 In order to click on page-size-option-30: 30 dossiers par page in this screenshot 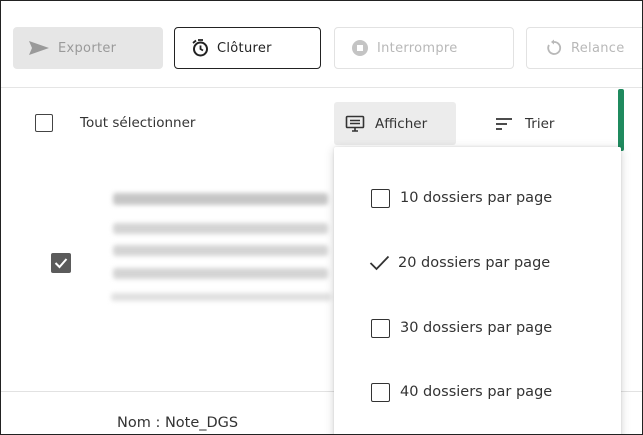, I will do `click(477, 328)`.